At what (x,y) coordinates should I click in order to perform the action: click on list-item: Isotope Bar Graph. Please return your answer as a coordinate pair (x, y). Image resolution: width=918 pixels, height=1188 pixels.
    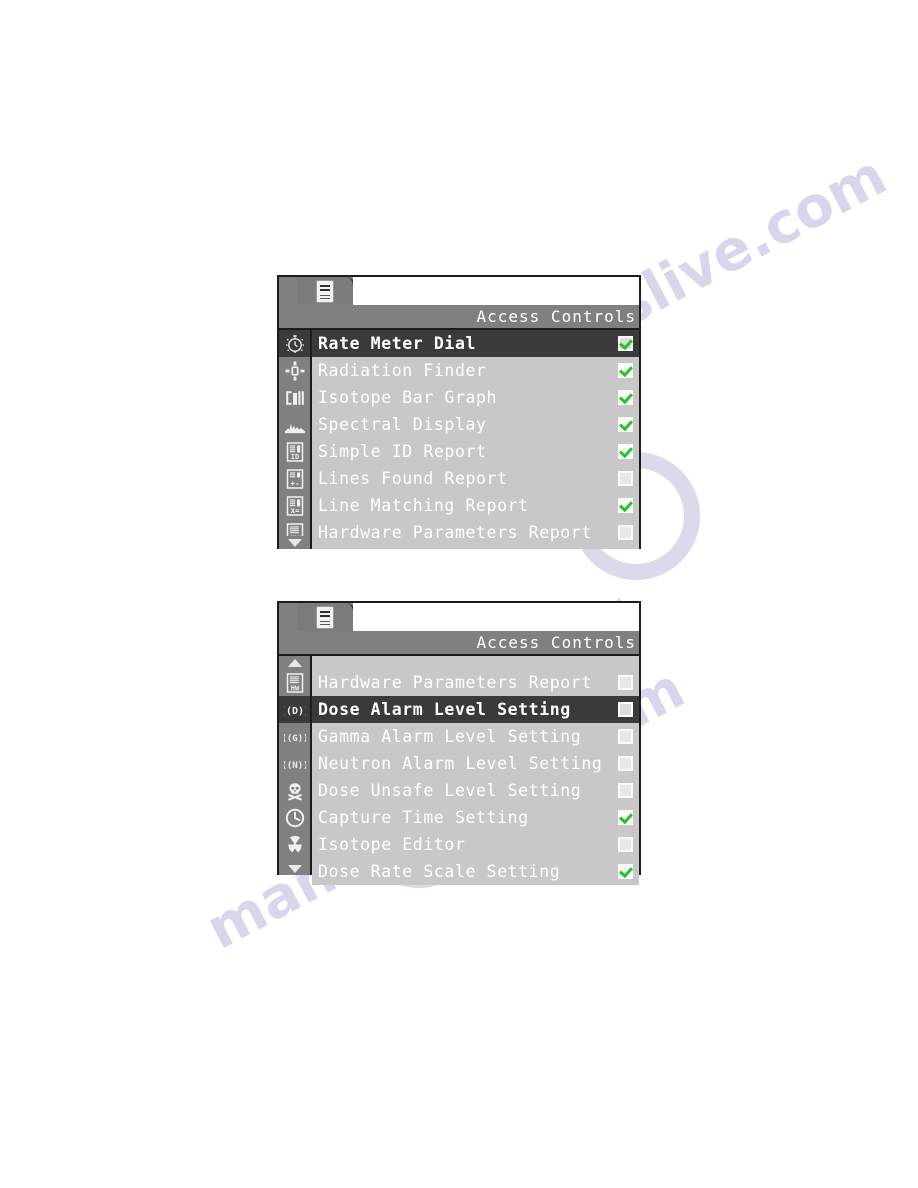
    Looking at the image, I should click on (475, 397).